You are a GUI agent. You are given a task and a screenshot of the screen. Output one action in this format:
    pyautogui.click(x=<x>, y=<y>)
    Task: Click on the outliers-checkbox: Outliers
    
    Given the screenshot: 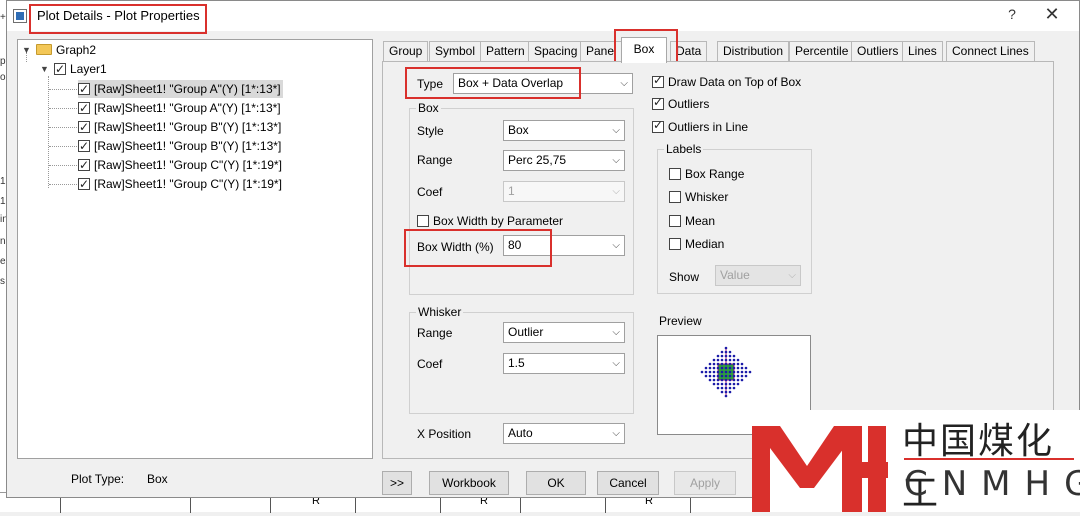 What is the action you would take?
    pyautogui.click(x=681, y=103)
    